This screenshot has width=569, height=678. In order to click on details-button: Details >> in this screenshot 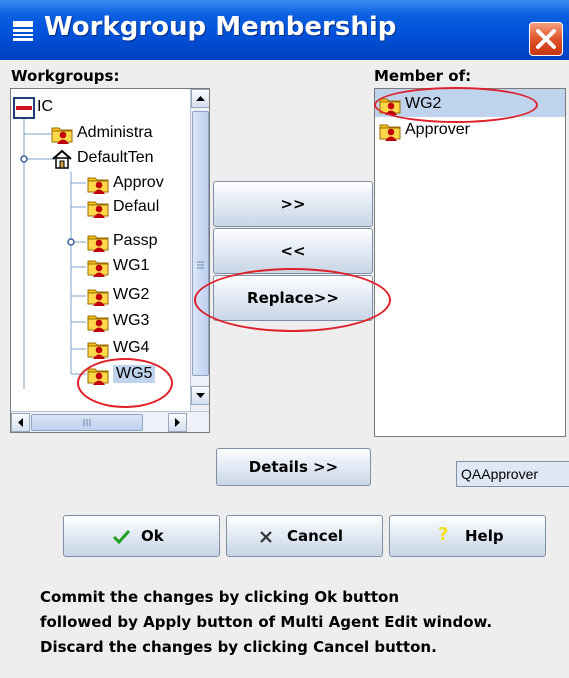, I will do `click(293, 467)`.